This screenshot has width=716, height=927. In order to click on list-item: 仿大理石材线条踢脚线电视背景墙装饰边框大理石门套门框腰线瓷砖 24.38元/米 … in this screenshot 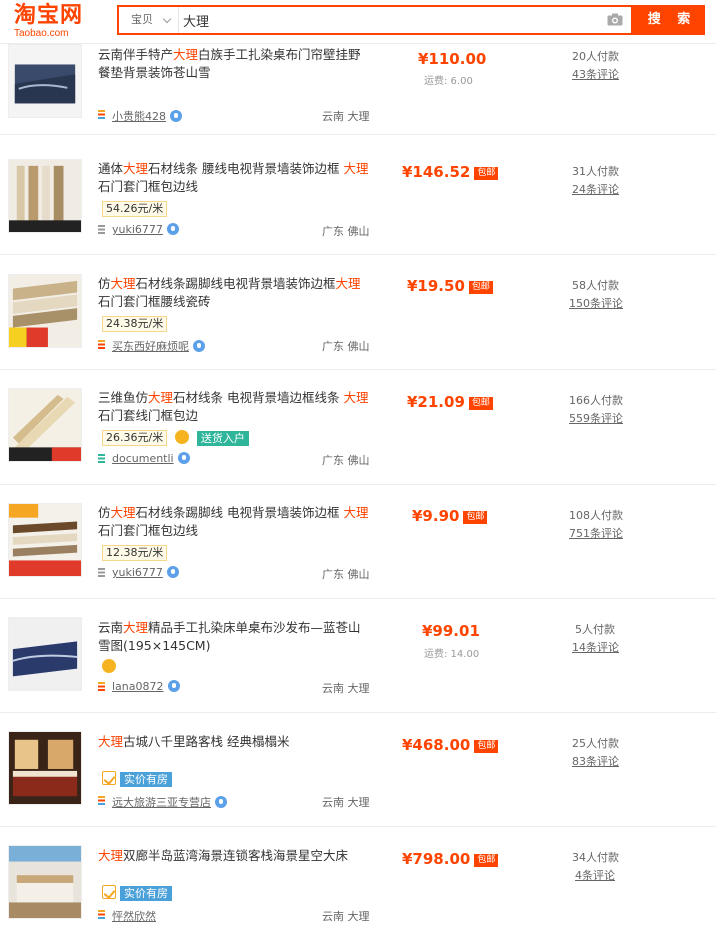, I will do `click(358, 312)`.